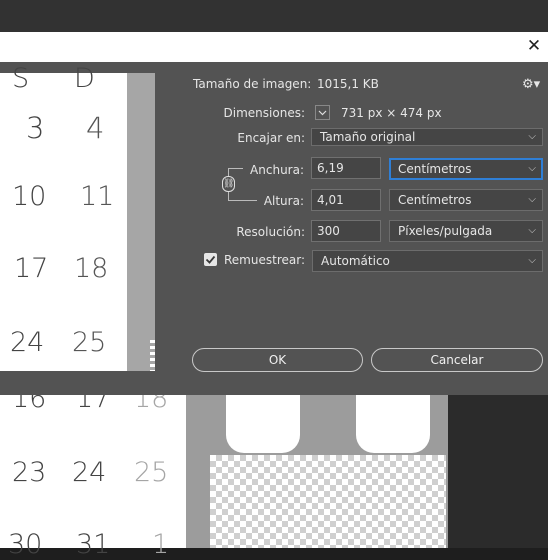 The image size is (548, 560). What do you see at coordinates (531, 85) in the screenshot?
I see `gear-icon: ⚙▾` at bounding box center [531, 85].